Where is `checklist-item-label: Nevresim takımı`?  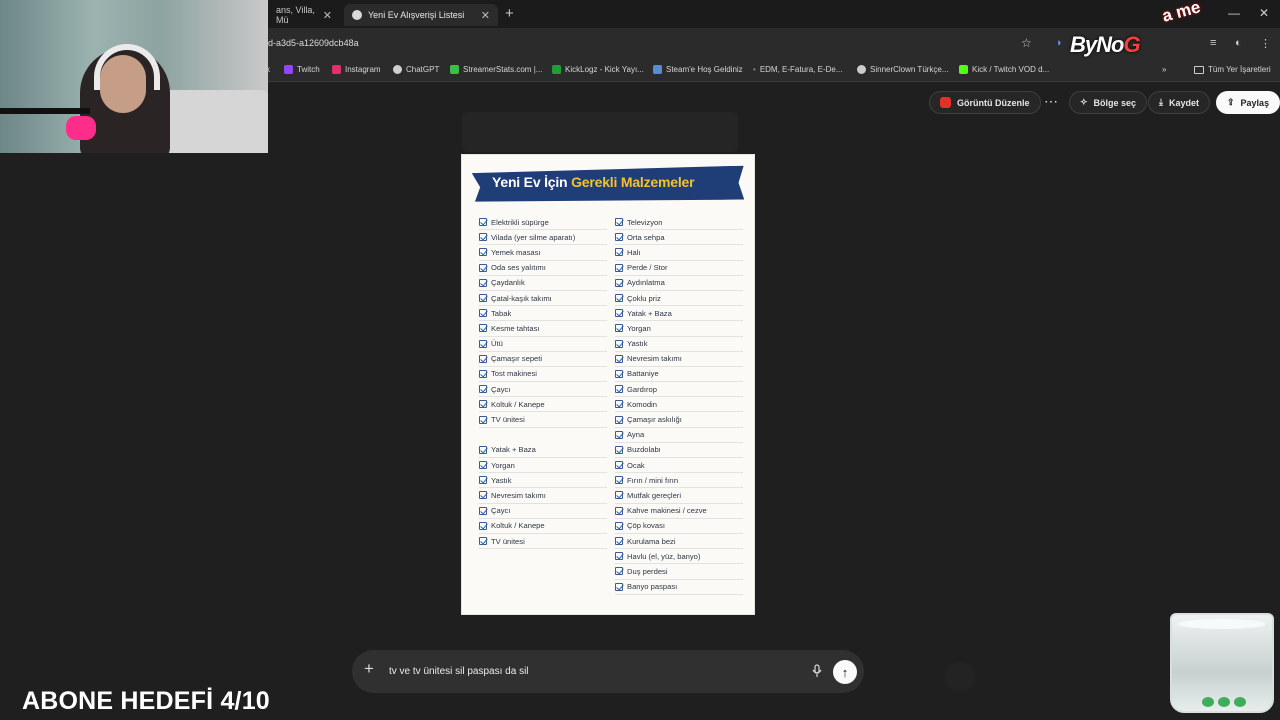 checklist-item-label: Nevresim takımı is located at coordinates (518, 495).